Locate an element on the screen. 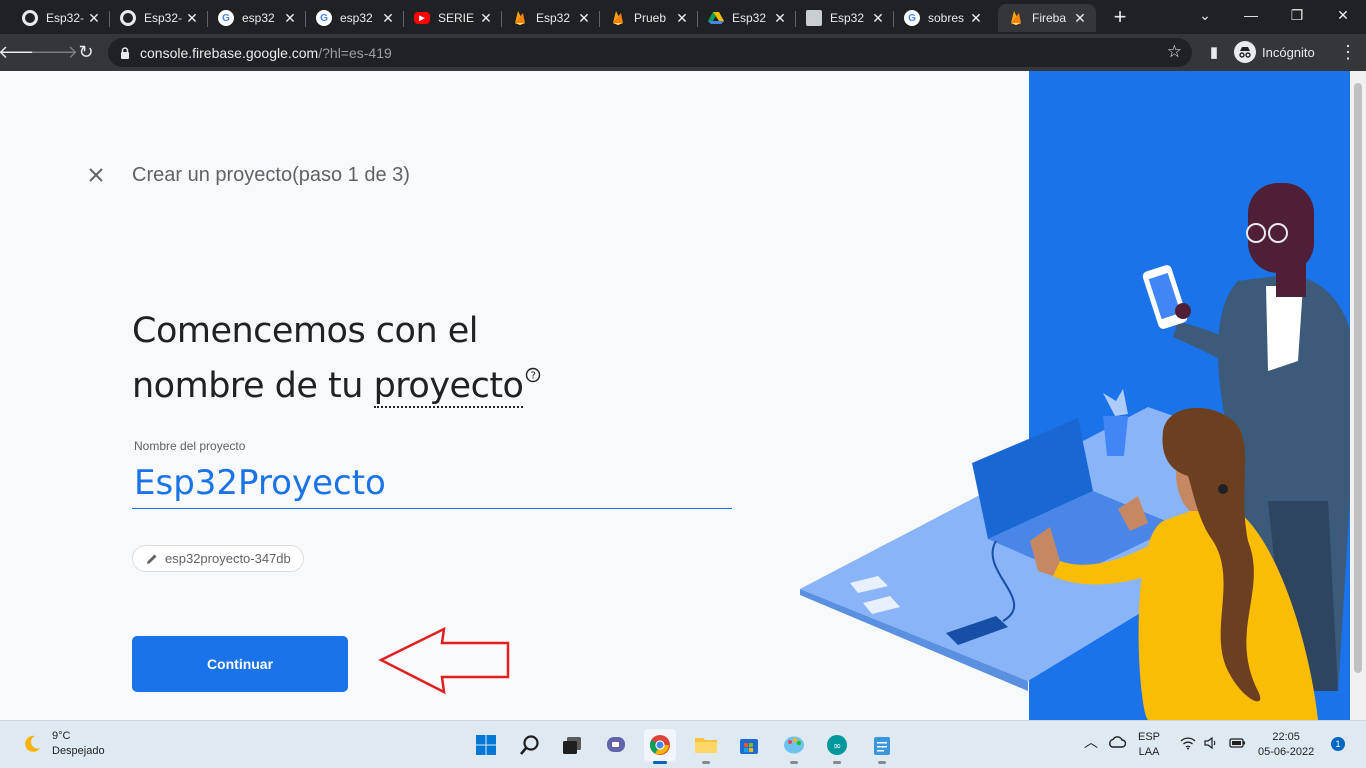  bookmark-star-icon: ☆ is located at coordinates (1174, 52).